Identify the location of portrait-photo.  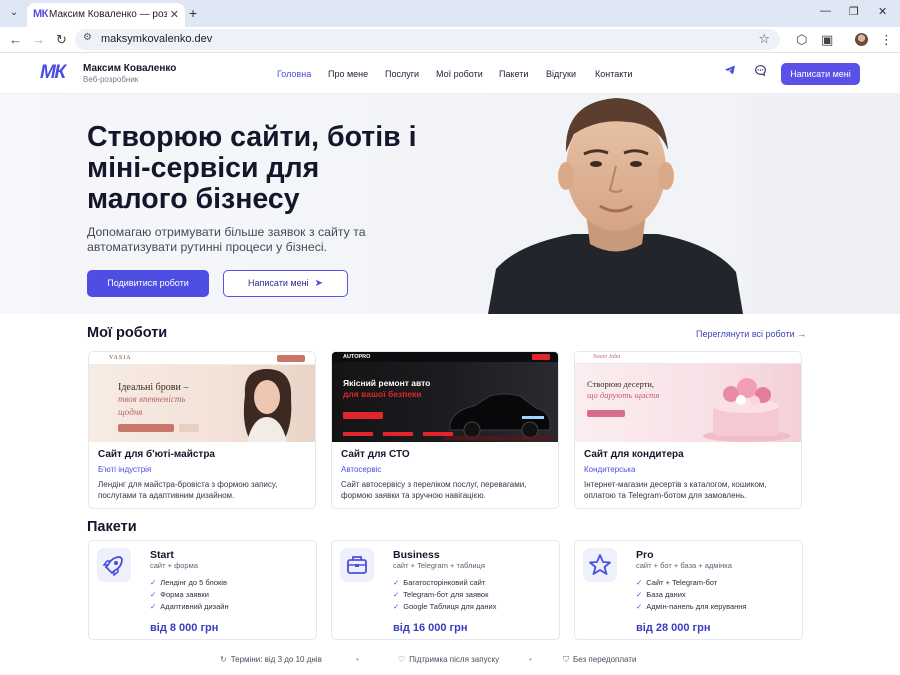
(615, 204).